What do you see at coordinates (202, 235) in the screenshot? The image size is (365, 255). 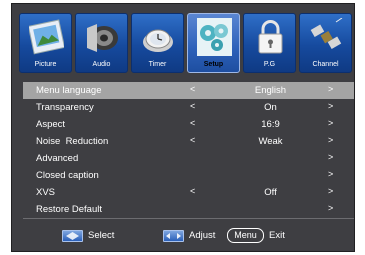 I see `adjust-hint-label: Adjust` at bounding box center [202, 235].